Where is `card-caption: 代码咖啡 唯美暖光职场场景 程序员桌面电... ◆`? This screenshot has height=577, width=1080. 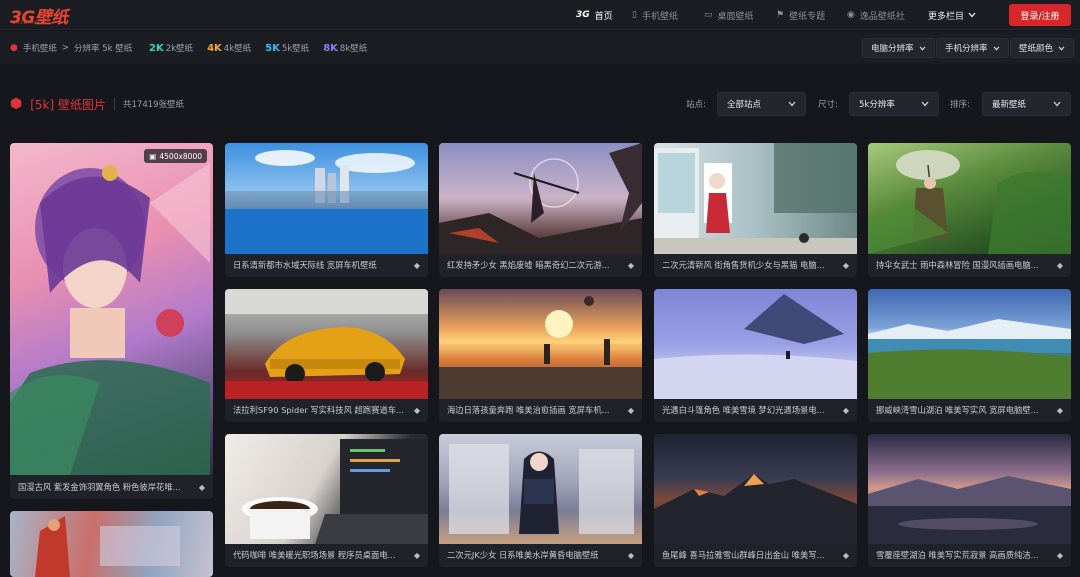
card-caption: 代码咖啡 唯美暖光职场场景 程序员桌面电... ◆ is located at coordinates (326, 555).